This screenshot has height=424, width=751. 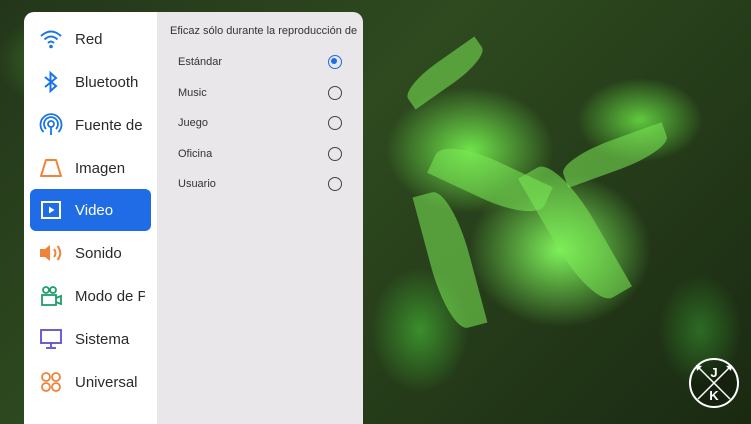 I want to click on sound-icon, so click(x=51, y=253).